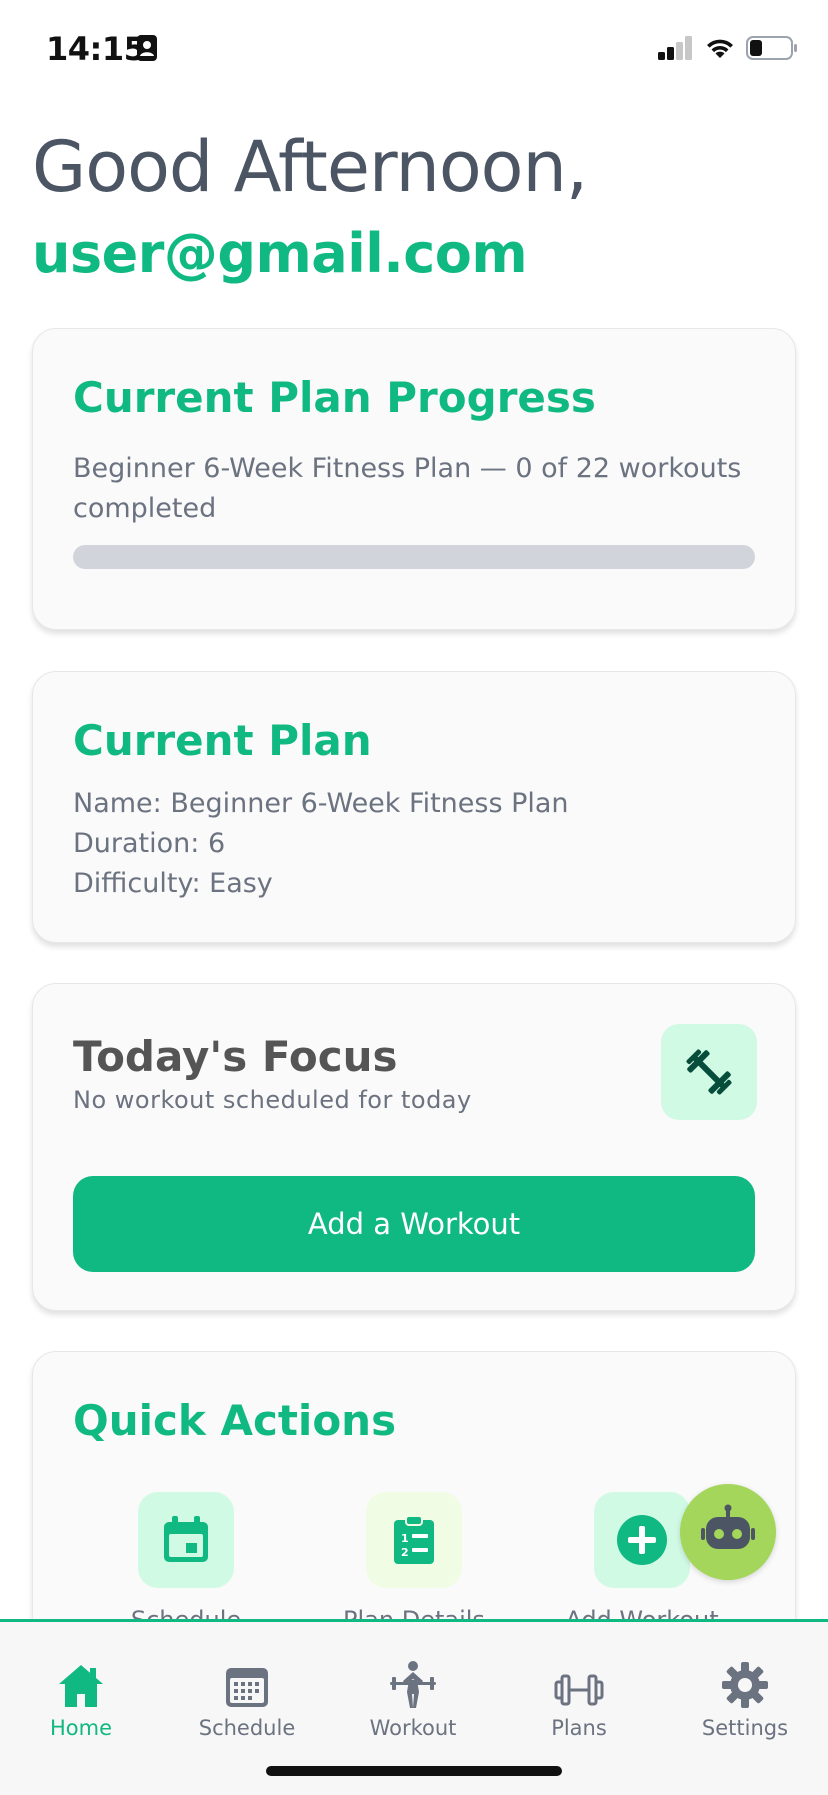 The height and width of the screenshot is (1795, 828). I want to click on plan-duration: Duration: 6, so click(149, 843).